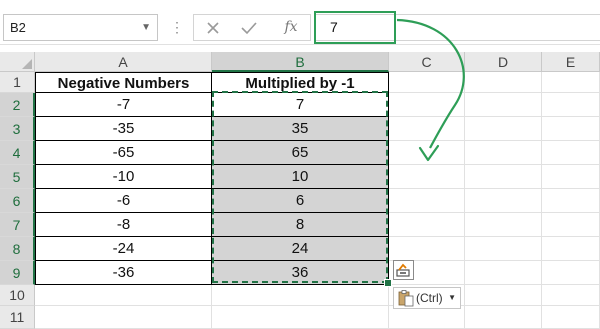  I want to click on name-box: B2 ▼, so click(80, 27).